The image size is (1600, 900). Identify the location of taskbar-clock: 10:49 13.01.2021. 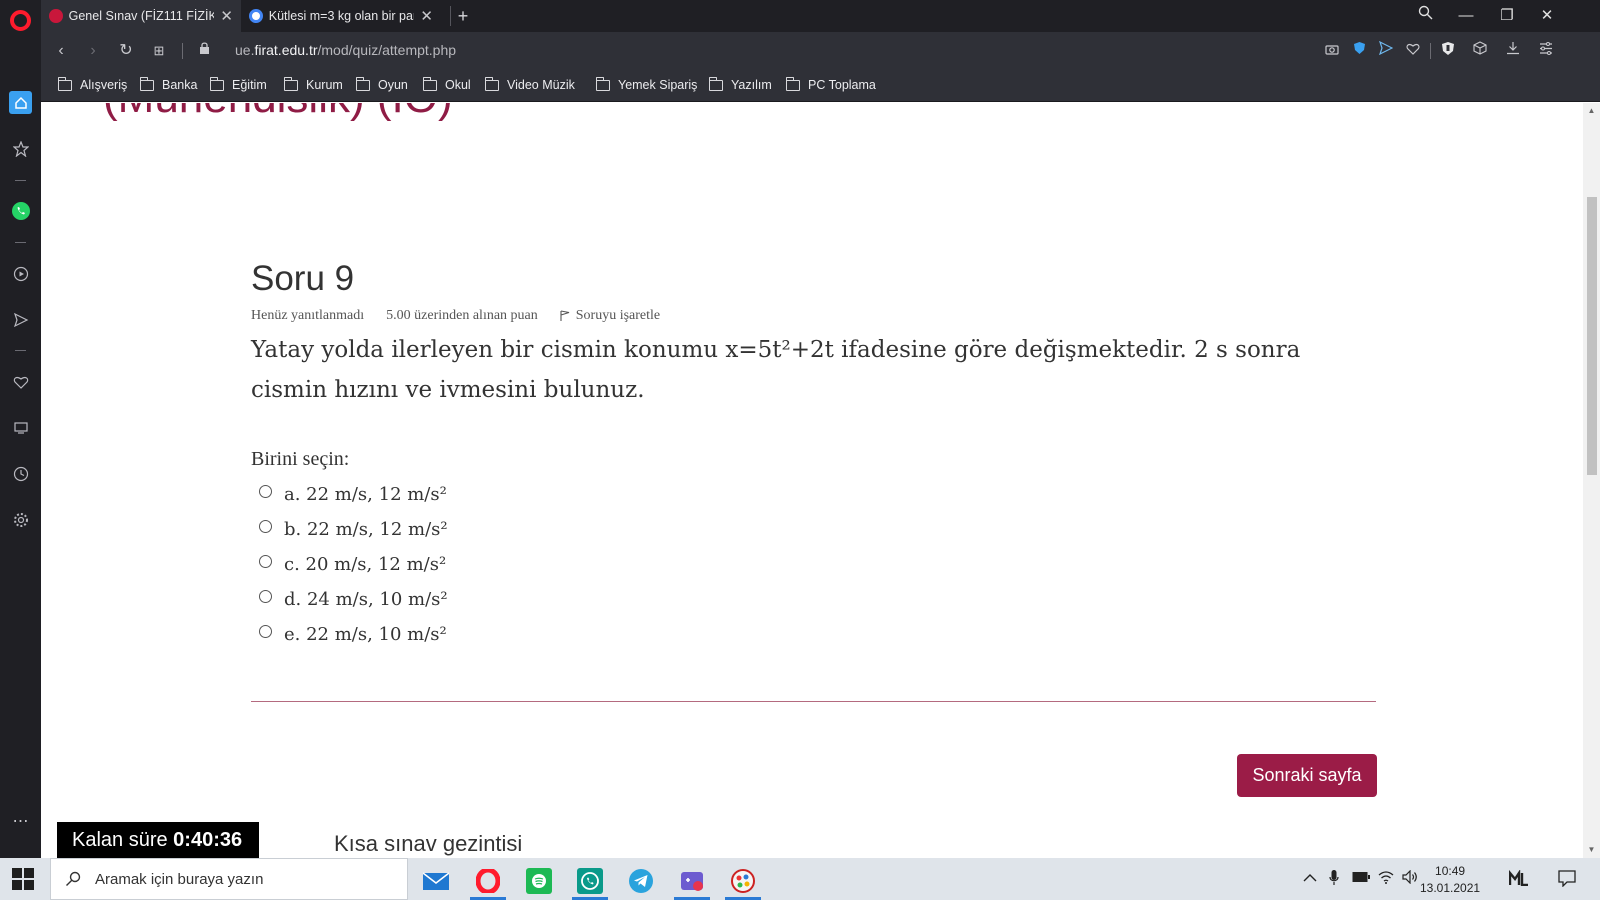
(1450, 880).